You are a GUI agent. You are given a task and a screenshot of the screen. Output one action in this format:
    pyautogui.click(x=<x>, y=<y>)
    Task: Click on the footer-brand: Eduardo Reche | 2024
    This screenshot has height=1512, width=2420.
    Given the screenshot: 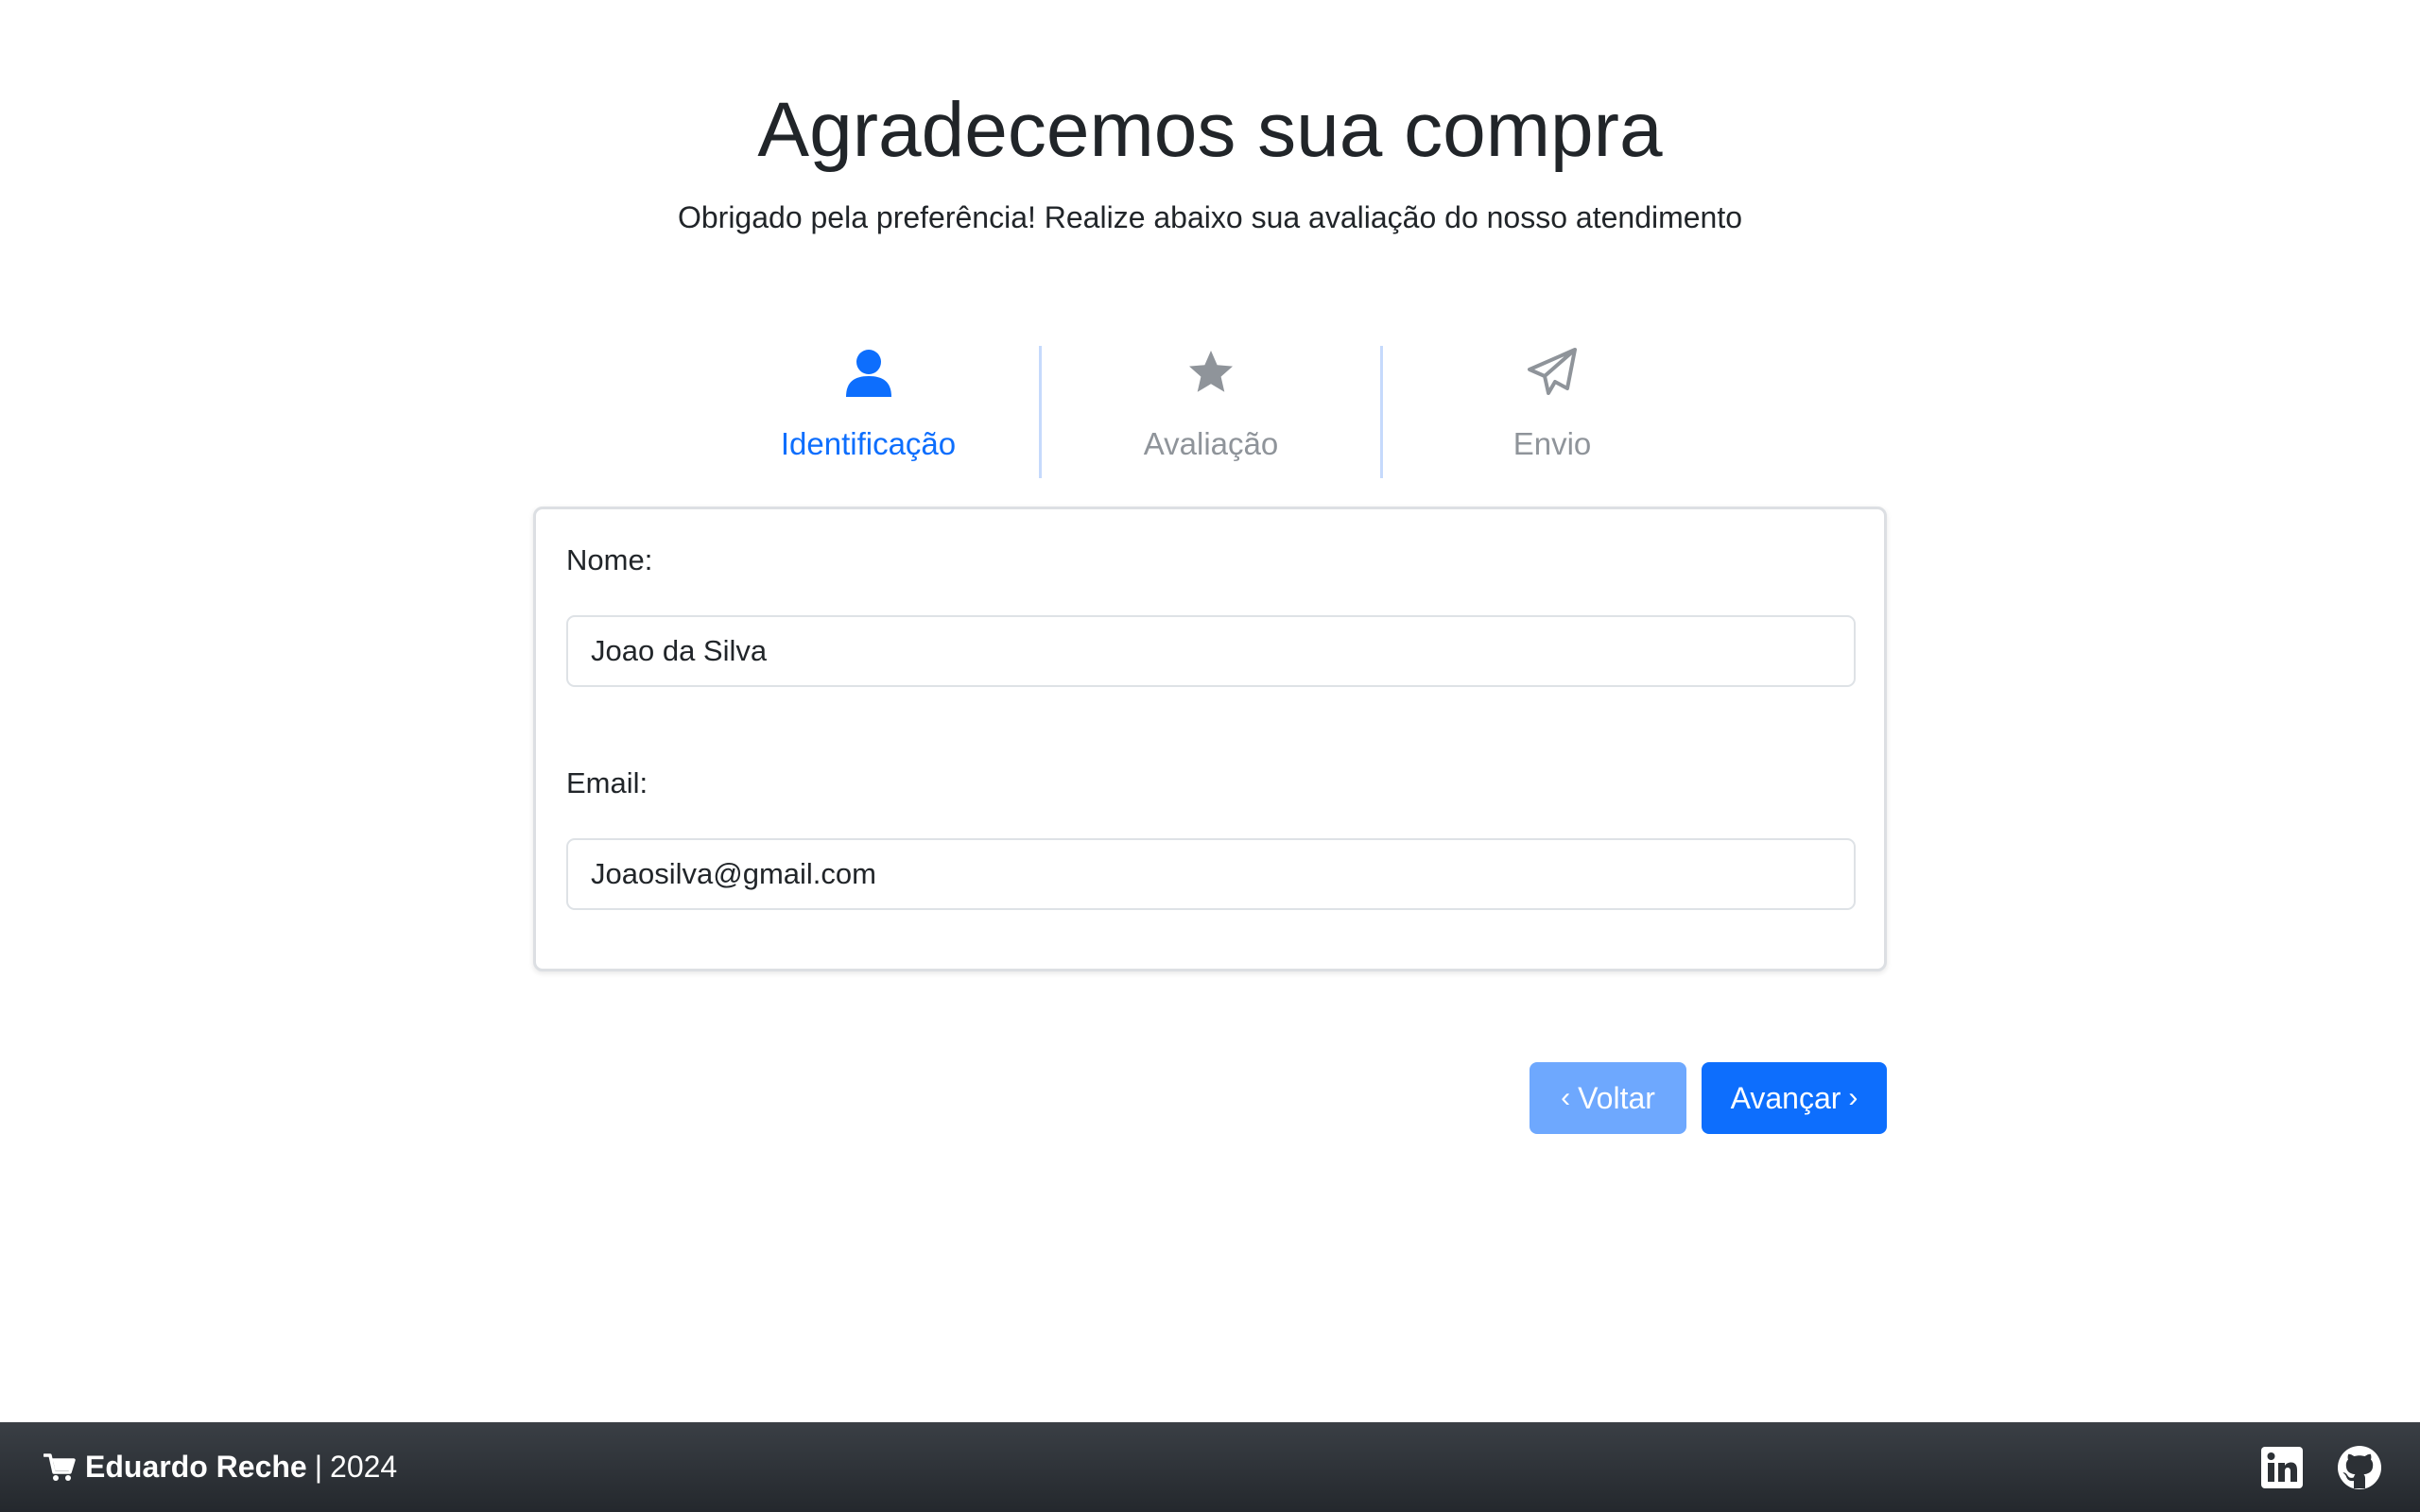 What is the action you would take?
    pyautogui.click(x=220, y=1467)
    